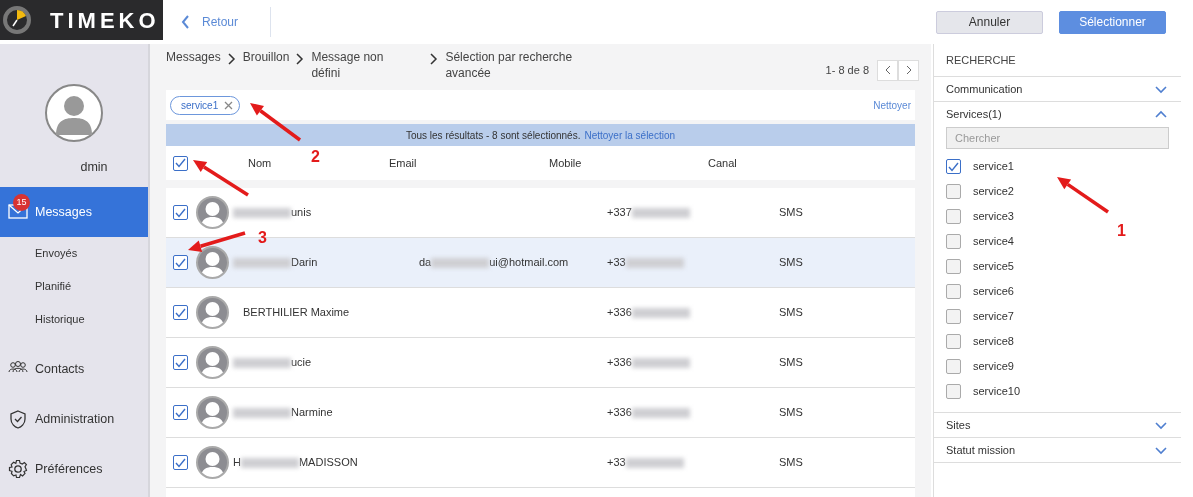  I want to click on breadcrumb-item: Sélection par recherche avancée, so click(520, 70).